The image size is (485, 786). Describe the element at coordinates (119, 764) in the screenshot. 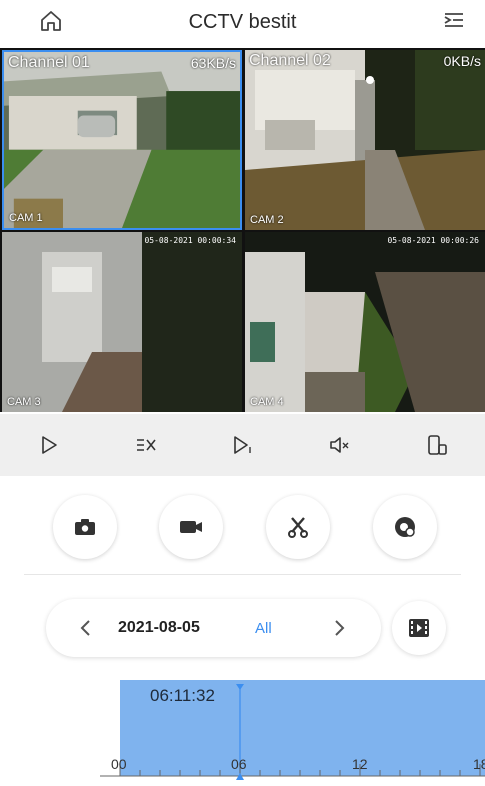

I see `tick-label: 00` at that location.